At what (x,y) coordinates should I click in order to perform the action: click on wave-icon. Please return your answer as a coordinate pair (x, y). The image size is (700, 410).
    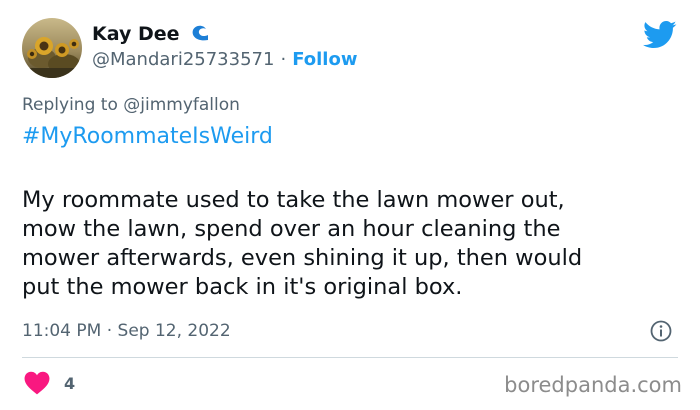
    Looking at the image, I should click on (200, 34).